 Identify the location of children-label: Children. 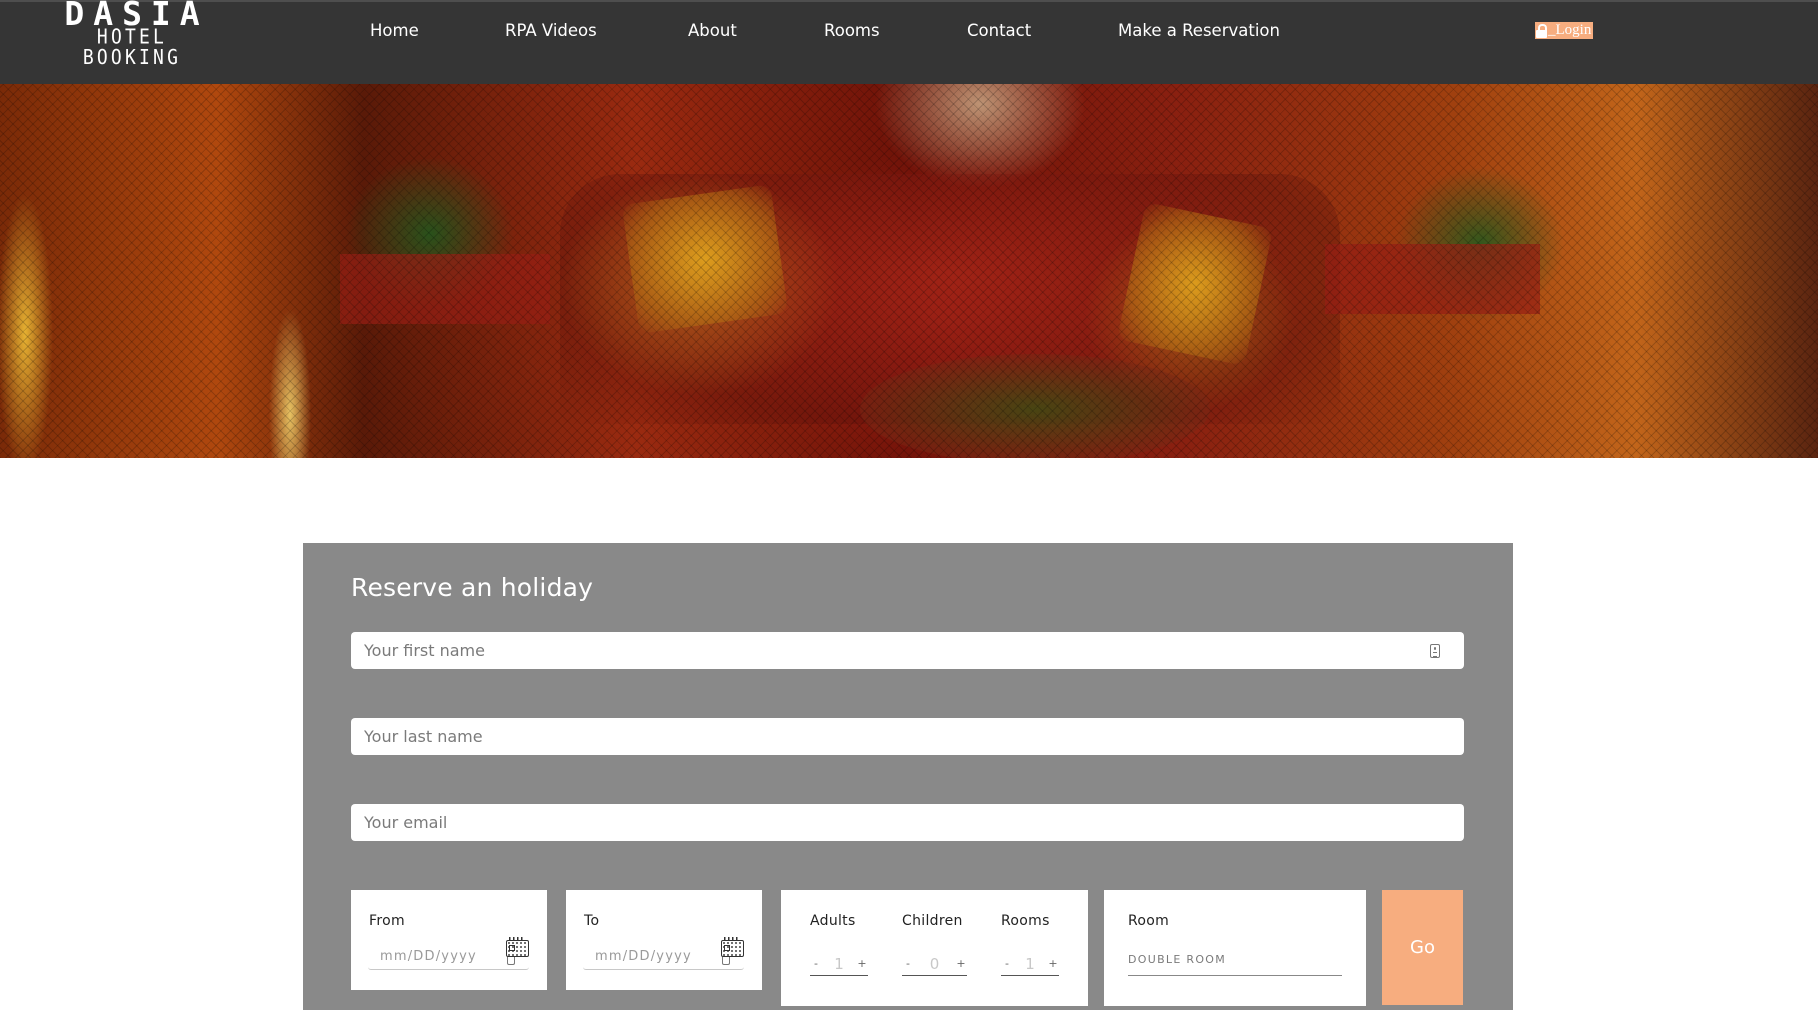
(932, 921).